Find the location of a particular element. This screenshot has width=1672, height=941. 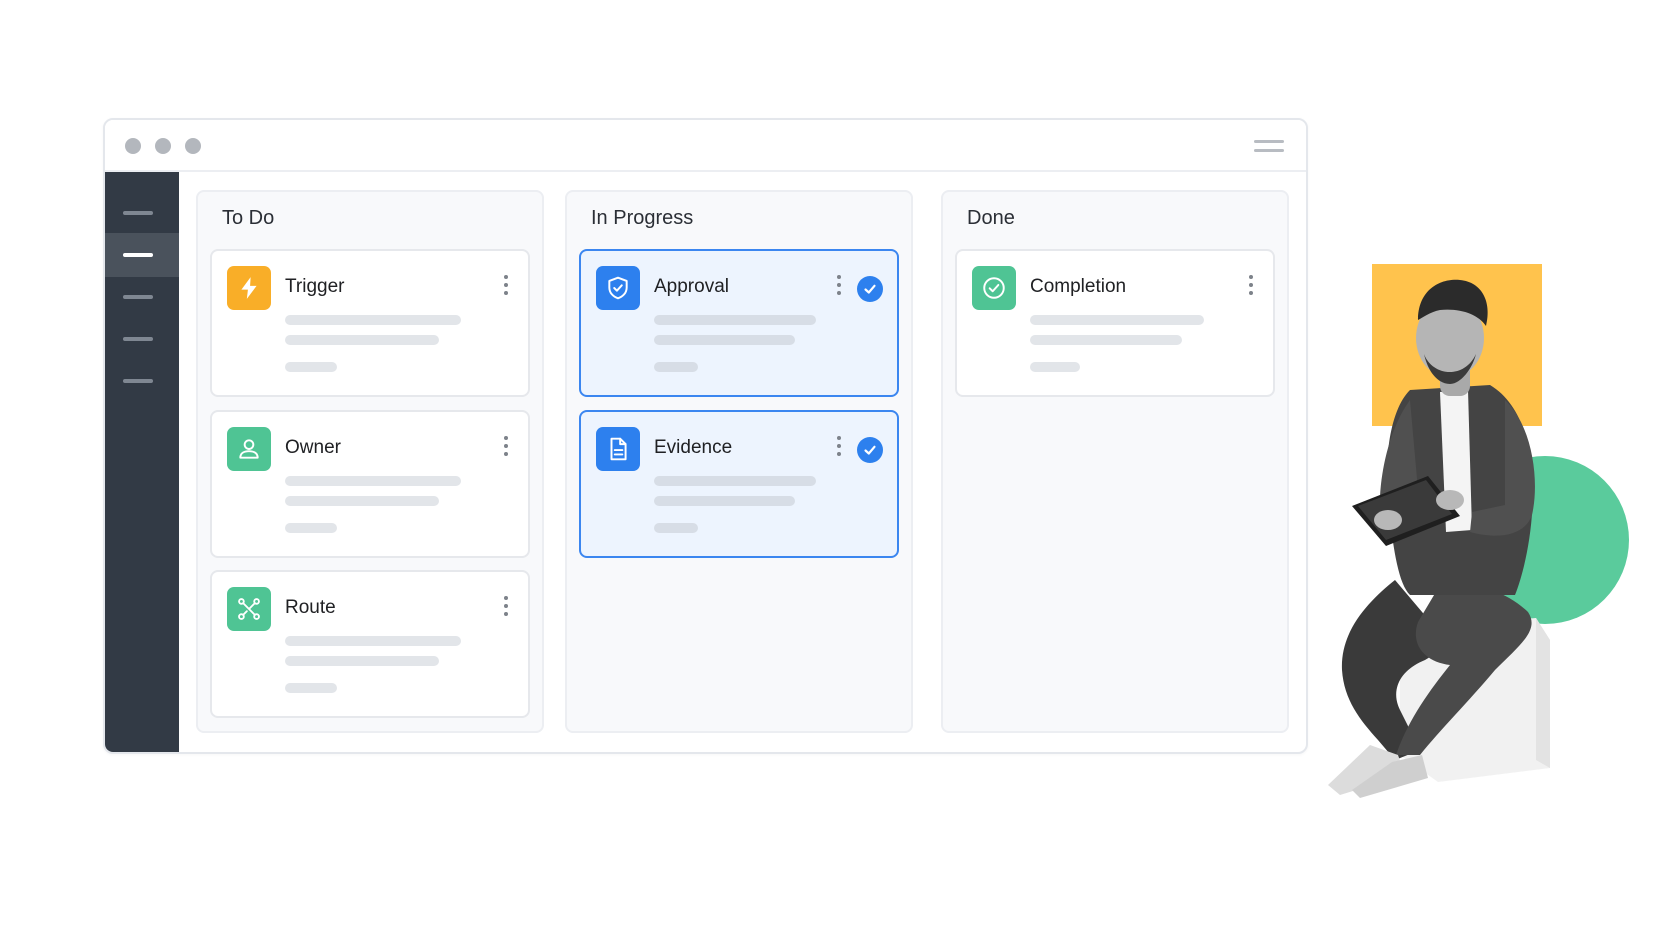

column-in-progress: In Progress Approval Evidence is located at coordinates (739, 461).